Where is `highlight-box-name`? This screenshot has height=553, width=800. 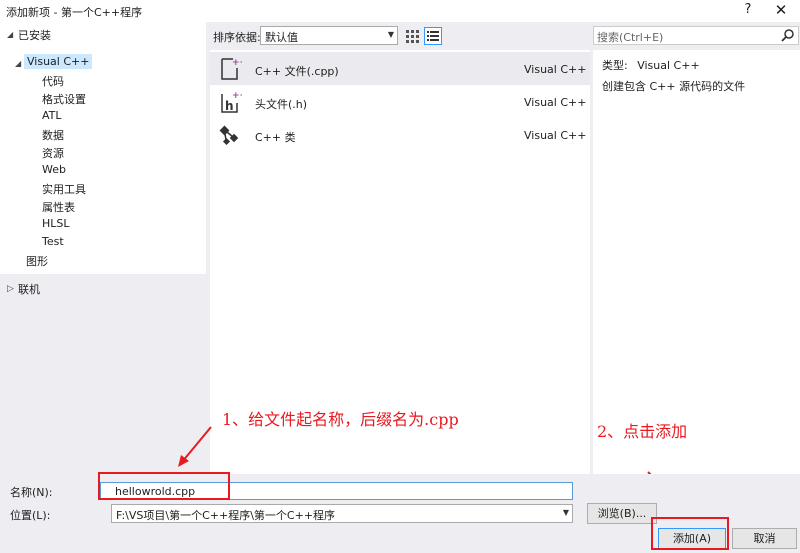
highlight-box-name is located at coordinates (164, 486).